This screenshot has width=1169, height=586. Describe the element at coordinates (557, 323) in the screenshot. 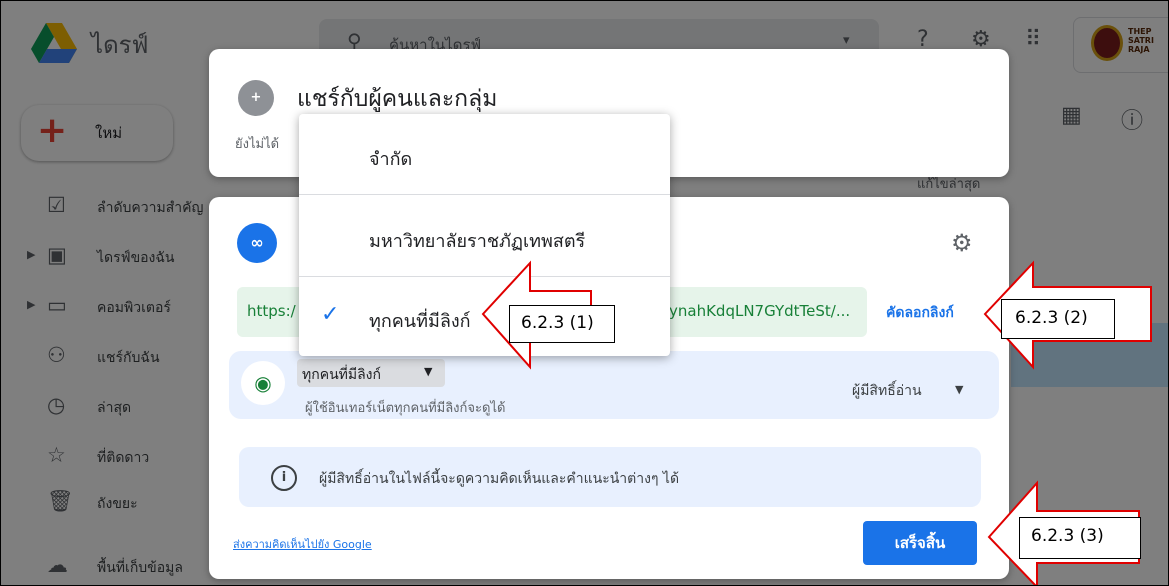

I see `callout-label-1: 6.2.3 (1)` at that location.